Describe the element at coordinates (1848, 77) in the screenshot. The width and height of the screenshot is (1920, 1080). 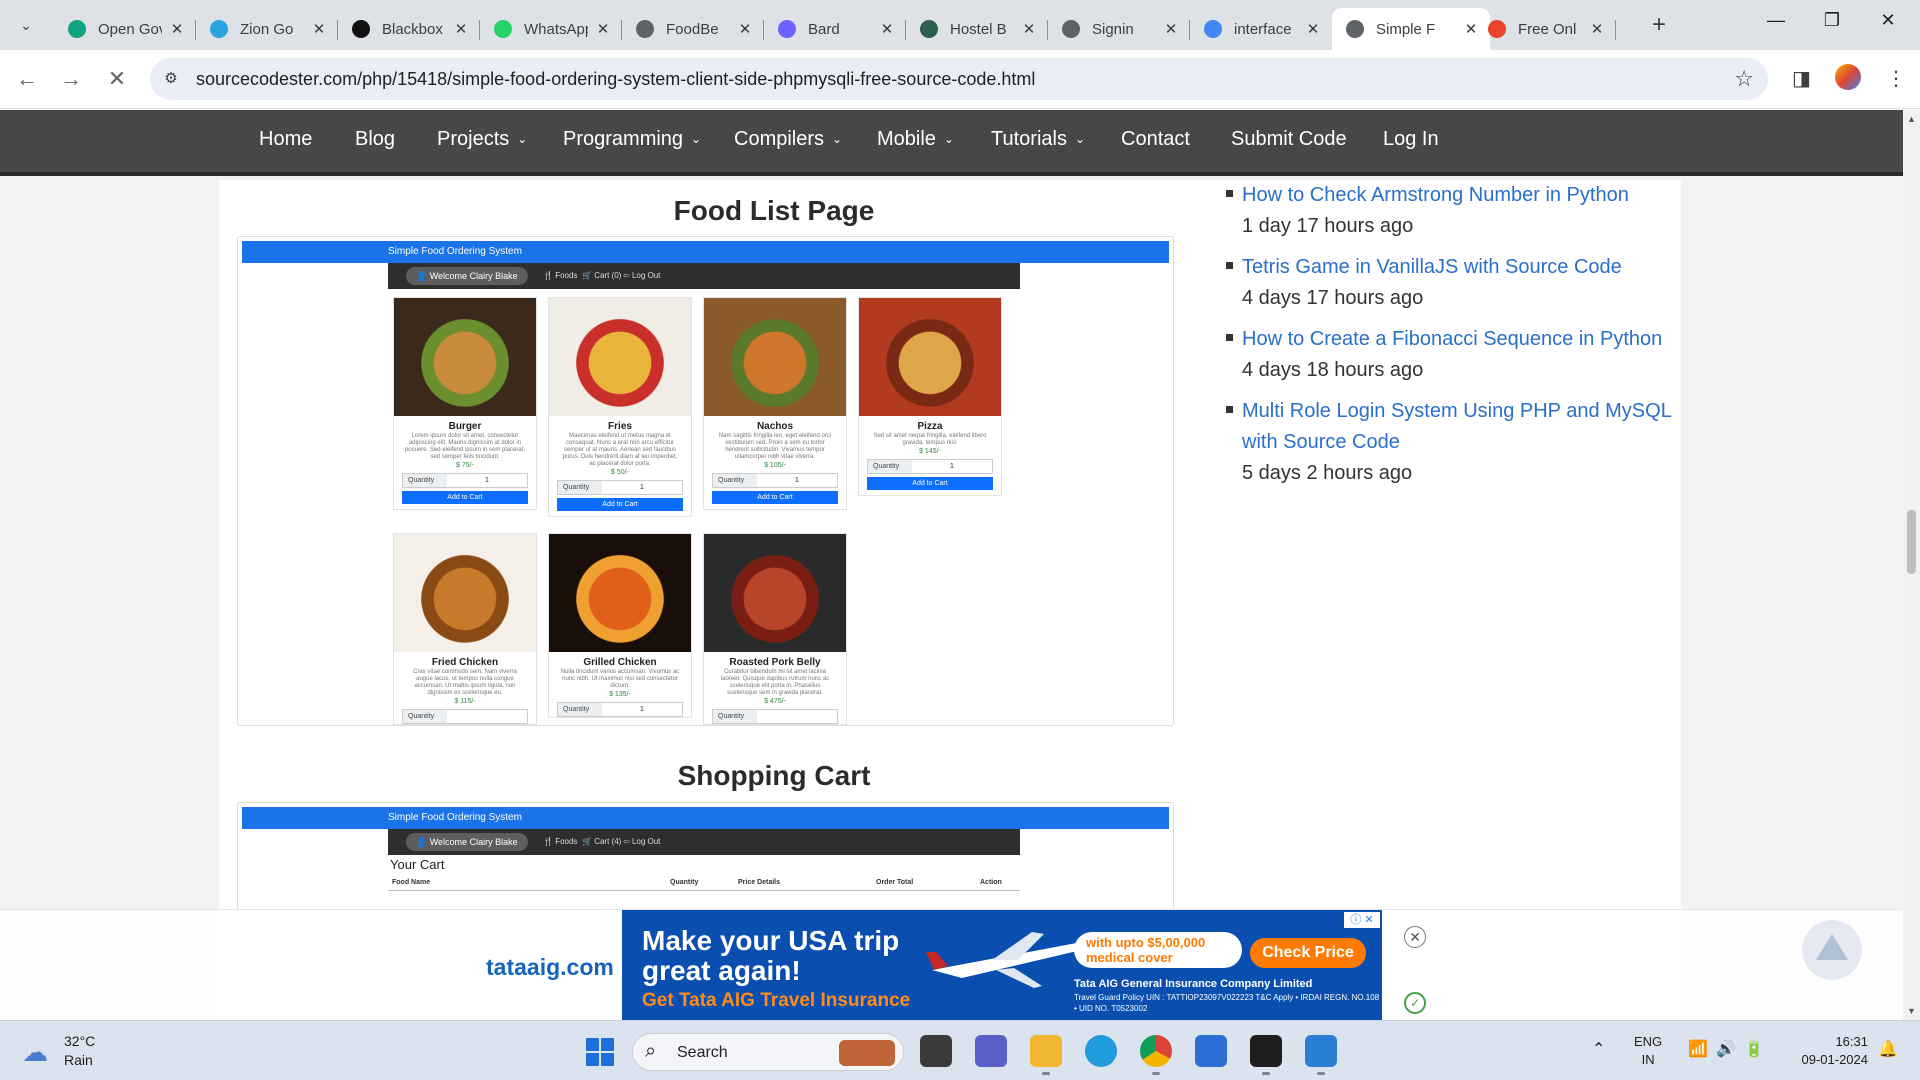
I see `profile-avatar` at that location.